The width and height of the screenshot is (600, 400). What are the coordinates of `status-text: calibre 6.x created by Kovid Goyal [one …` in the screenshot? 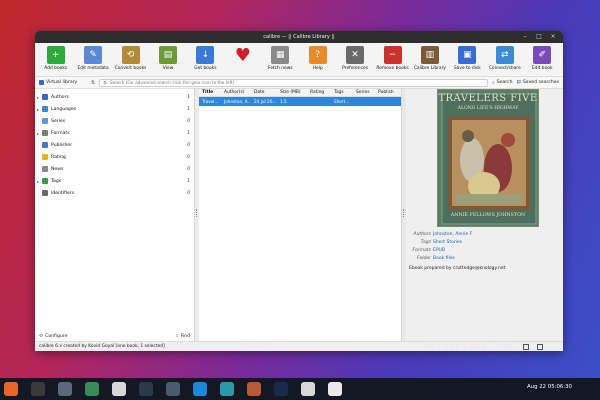 It's located at (102, 346).